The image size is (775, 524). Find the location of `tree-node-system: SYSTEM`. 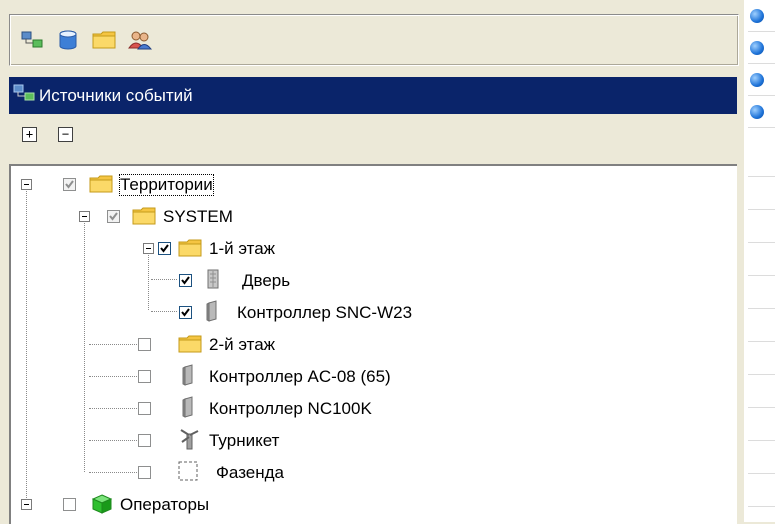

tree-node-system: SYSTEM is located at coordinates (198, 217).